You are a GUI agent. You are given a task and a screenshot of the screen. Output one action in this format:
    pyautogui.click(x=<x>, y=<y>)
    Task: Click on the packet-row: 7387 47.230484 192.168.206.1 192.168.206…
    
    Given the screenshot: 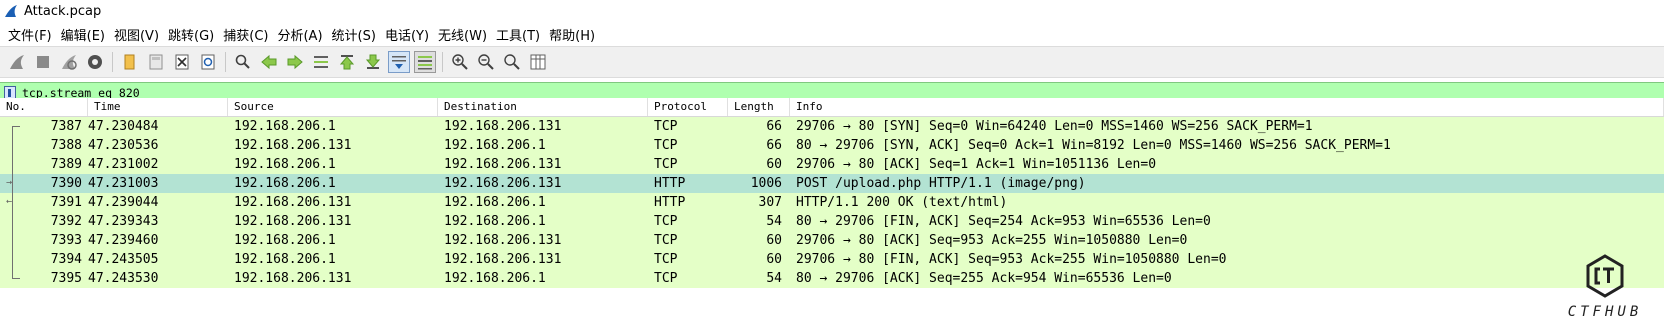 What is the action you would take?
    pyautogui.click(x=832, y=126)
    